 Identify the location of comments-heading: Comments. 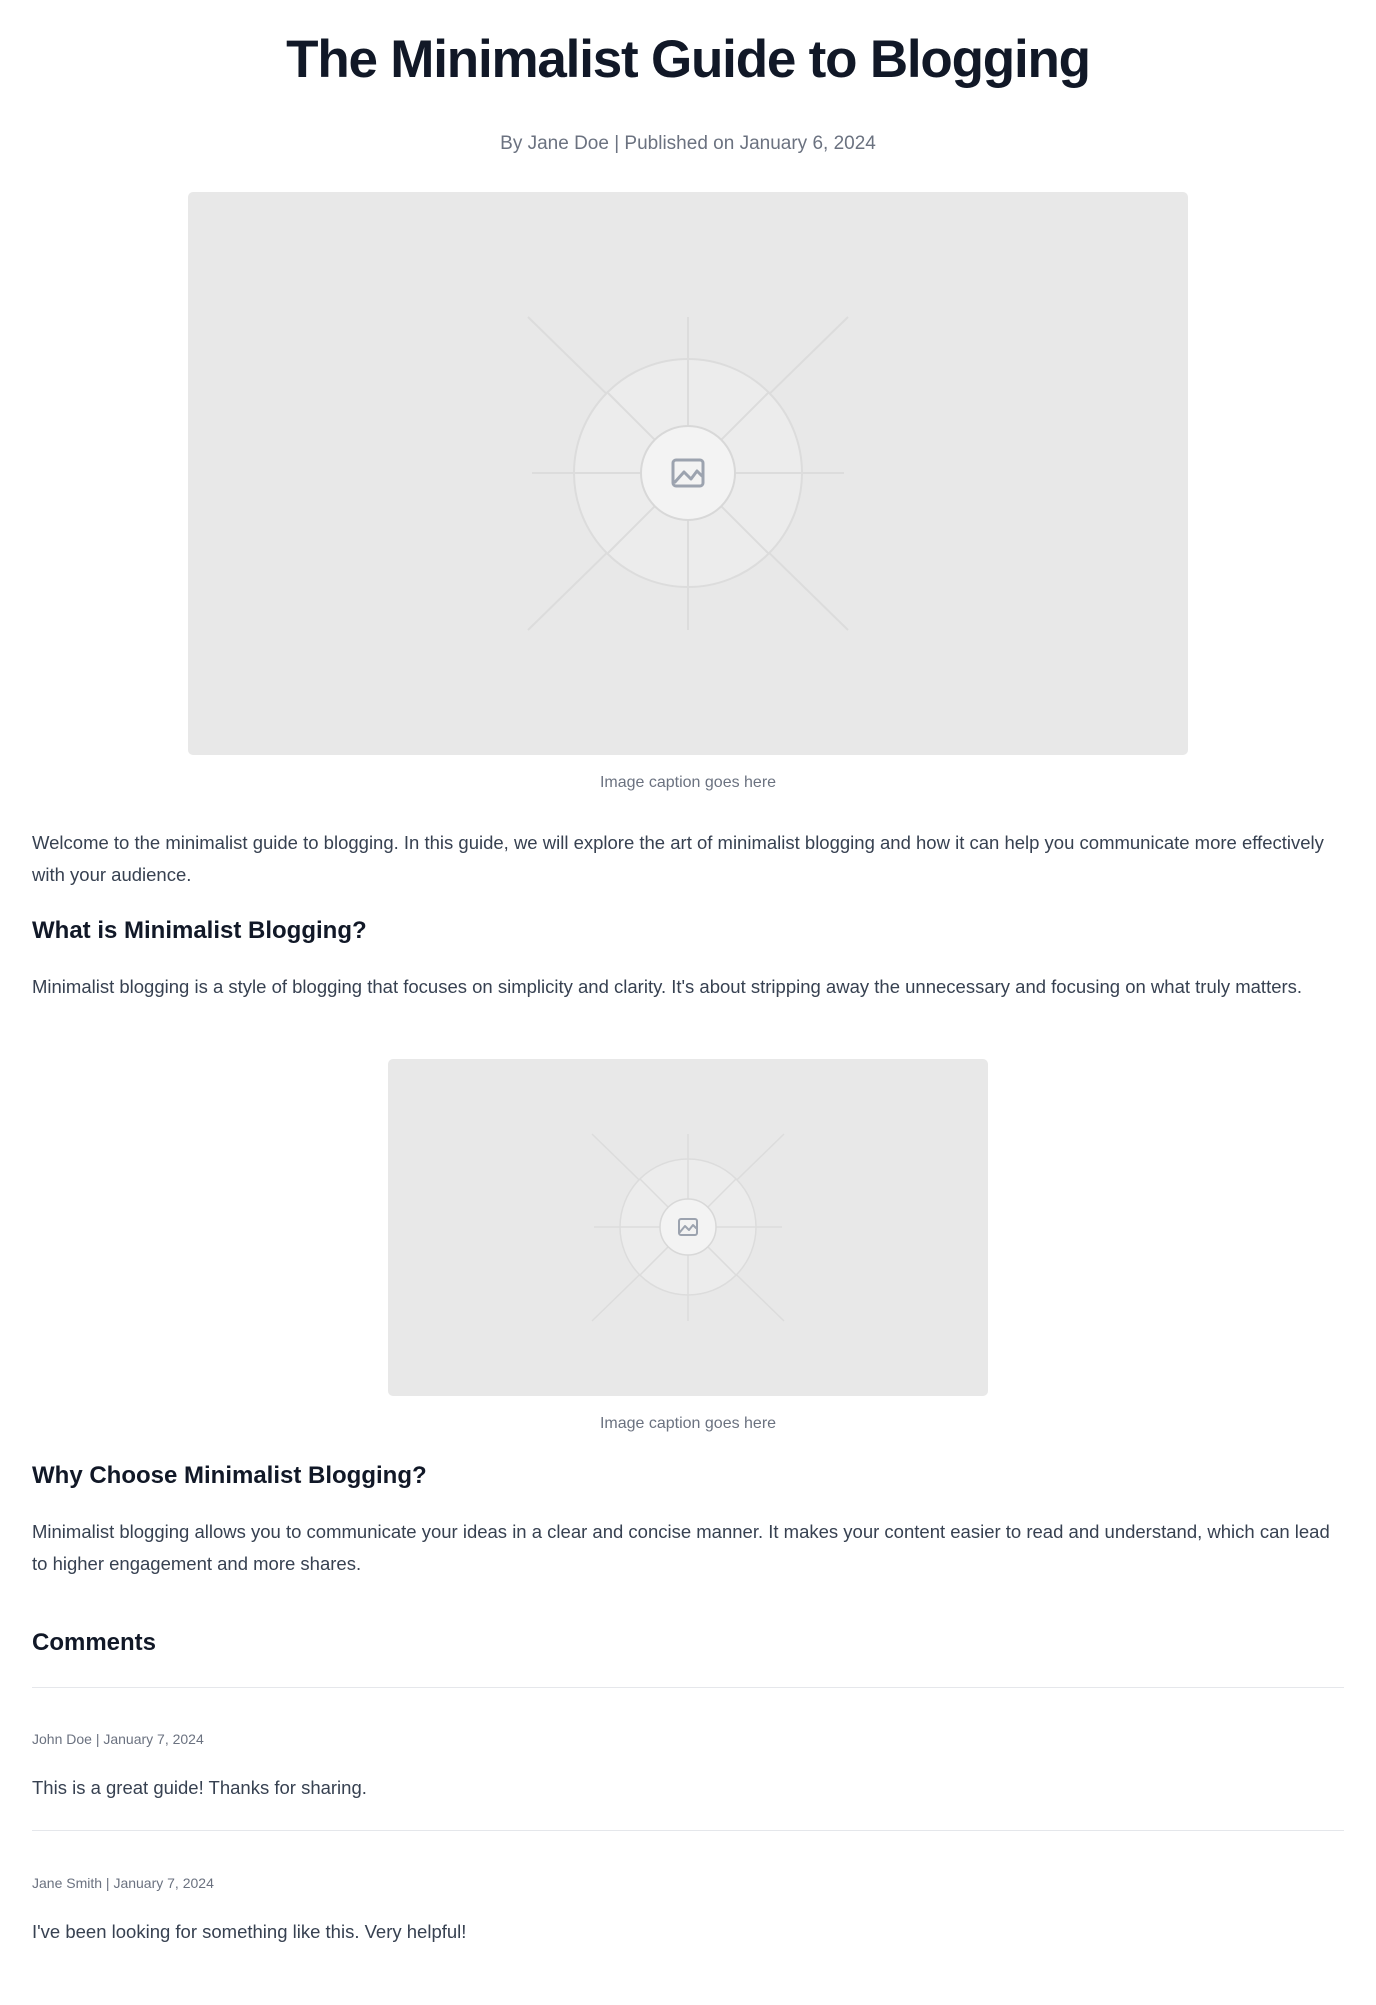
(94, 1642).